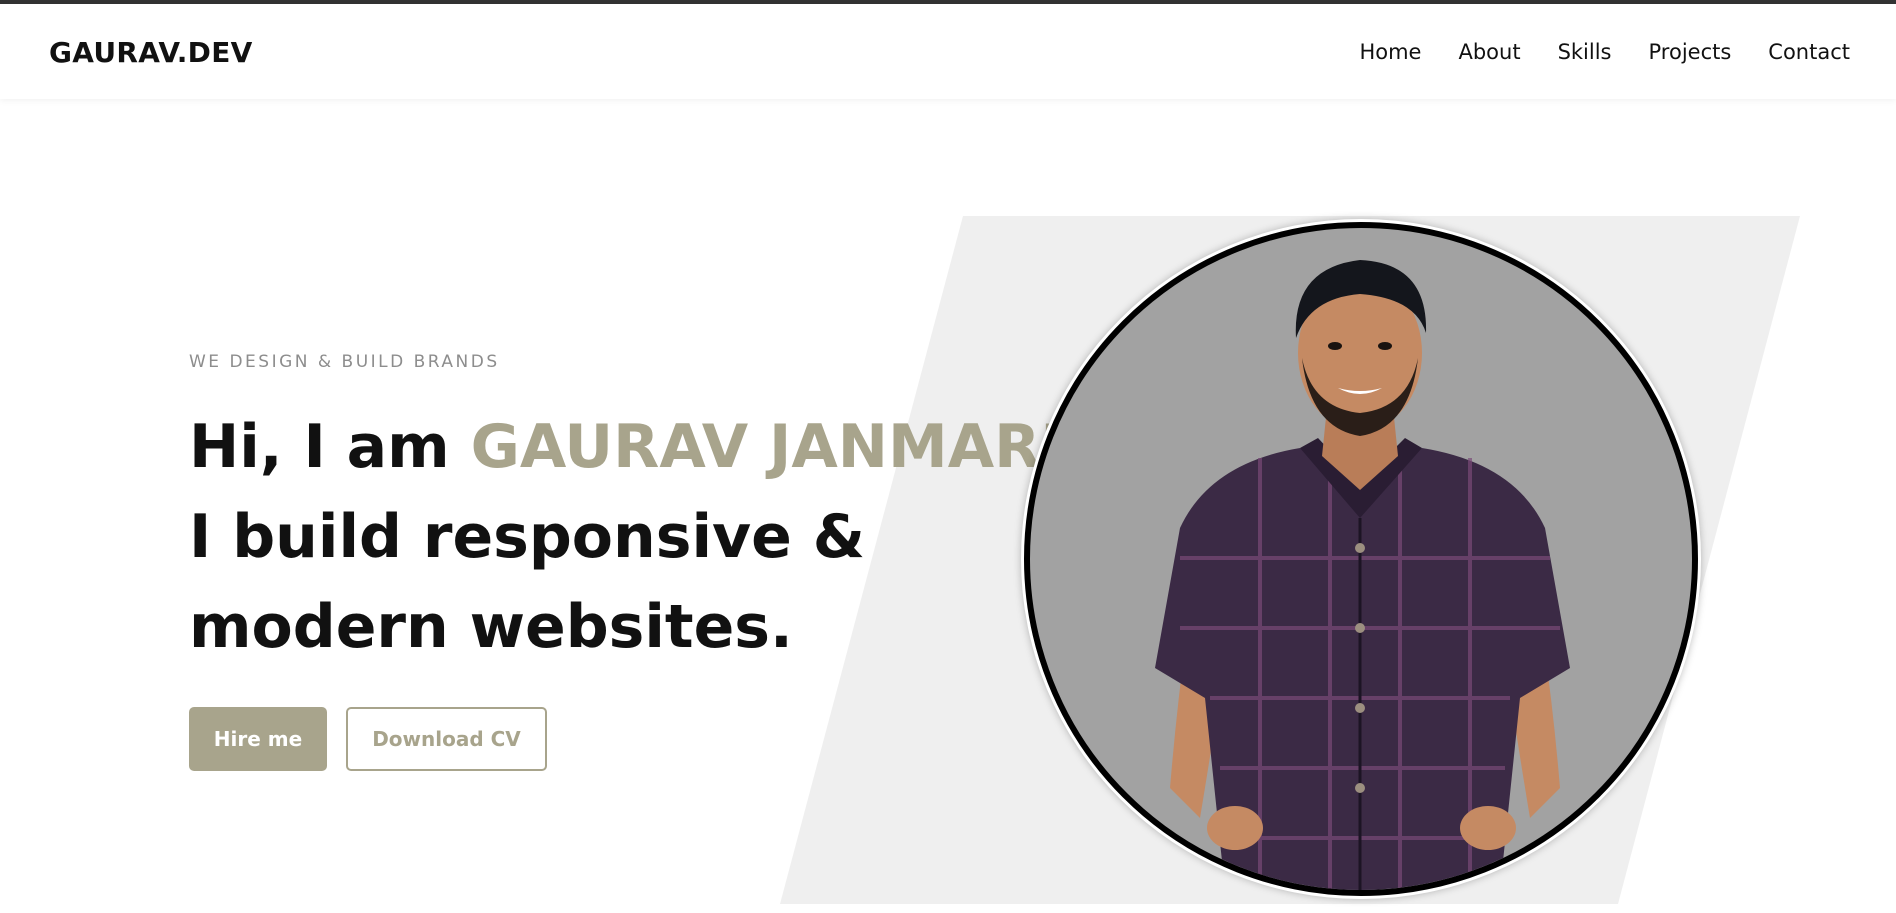 The width and height of the screenshot is (1896, 913). I want to click on nav-contact: Contact, so click(1809, 52).